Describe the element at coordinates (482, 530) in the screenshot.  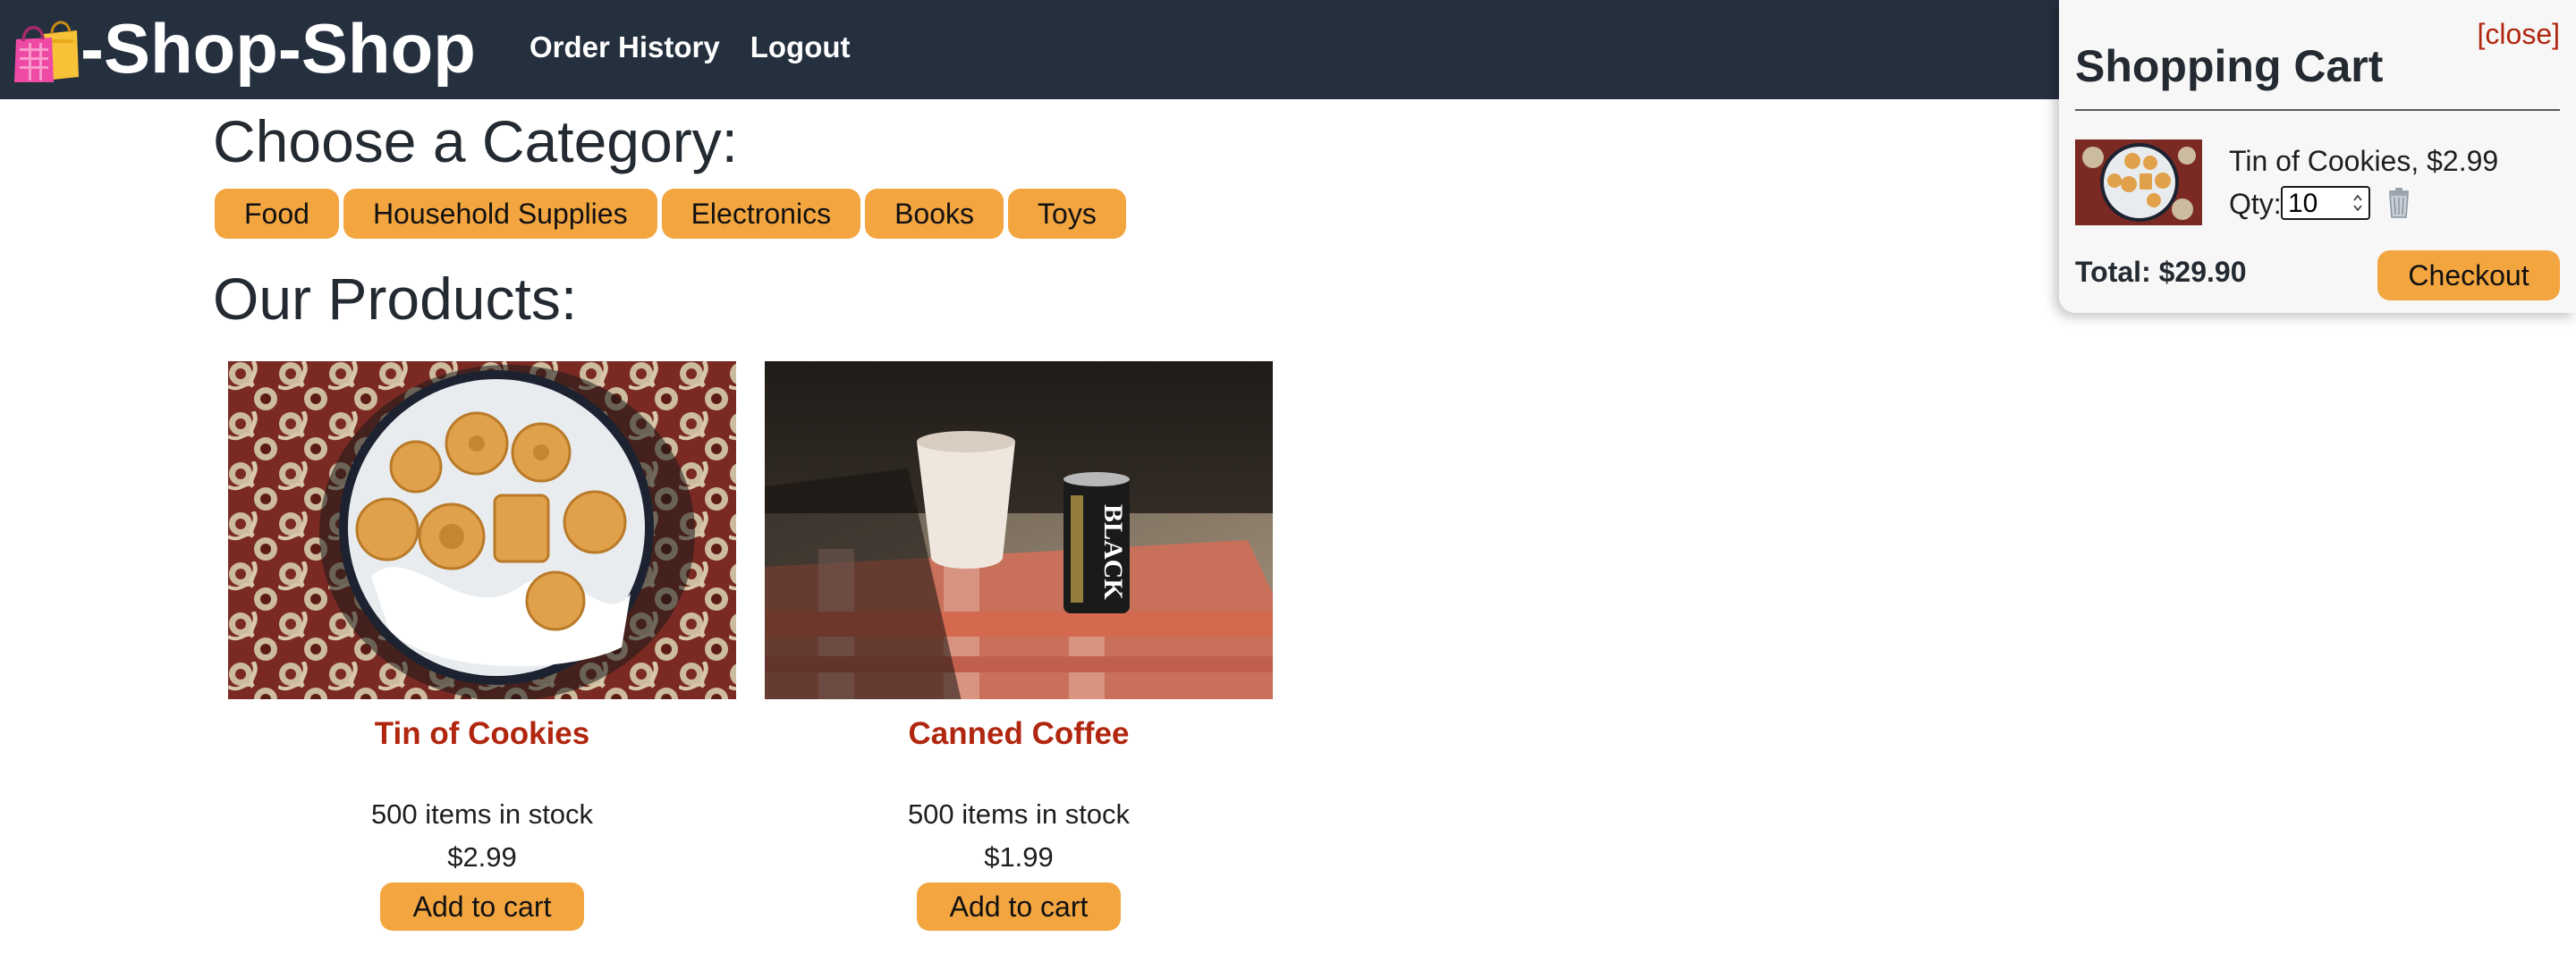
I see `product-image-cookies` at that location.